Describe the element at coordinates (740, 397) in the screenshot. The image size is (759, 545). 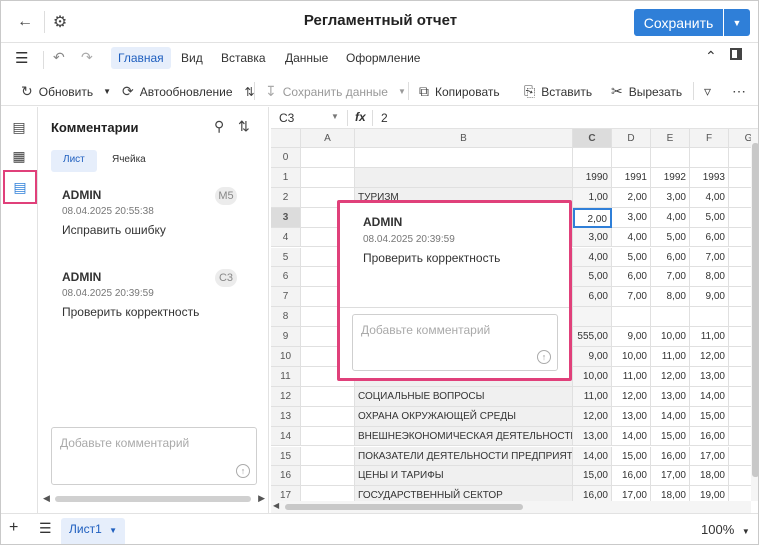
I see `grid-cell: 15` at that location.